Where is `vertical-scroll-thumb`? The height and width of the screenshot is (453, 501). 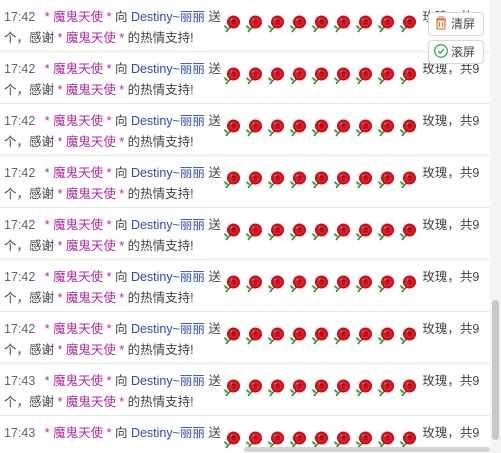 vertical-scroll-thumb is located at coordinates (495, 370).